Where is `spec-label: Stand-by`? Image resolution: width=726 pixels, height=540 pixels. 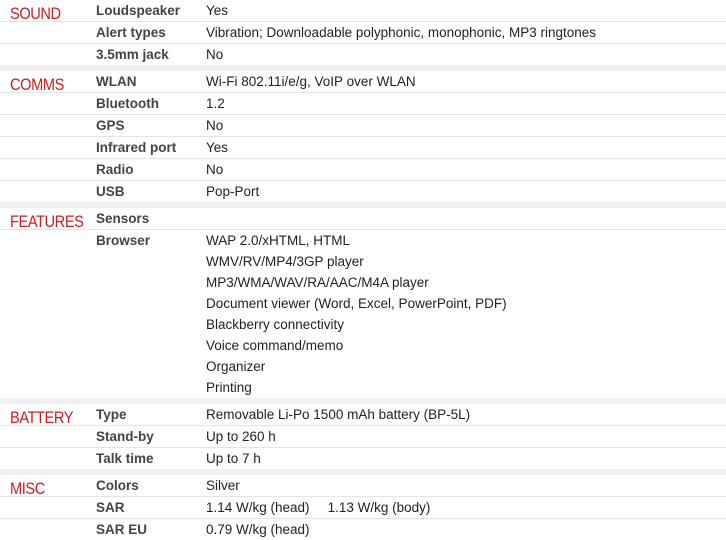
spec-label: Stand-by is located at coordinates (125, 436).